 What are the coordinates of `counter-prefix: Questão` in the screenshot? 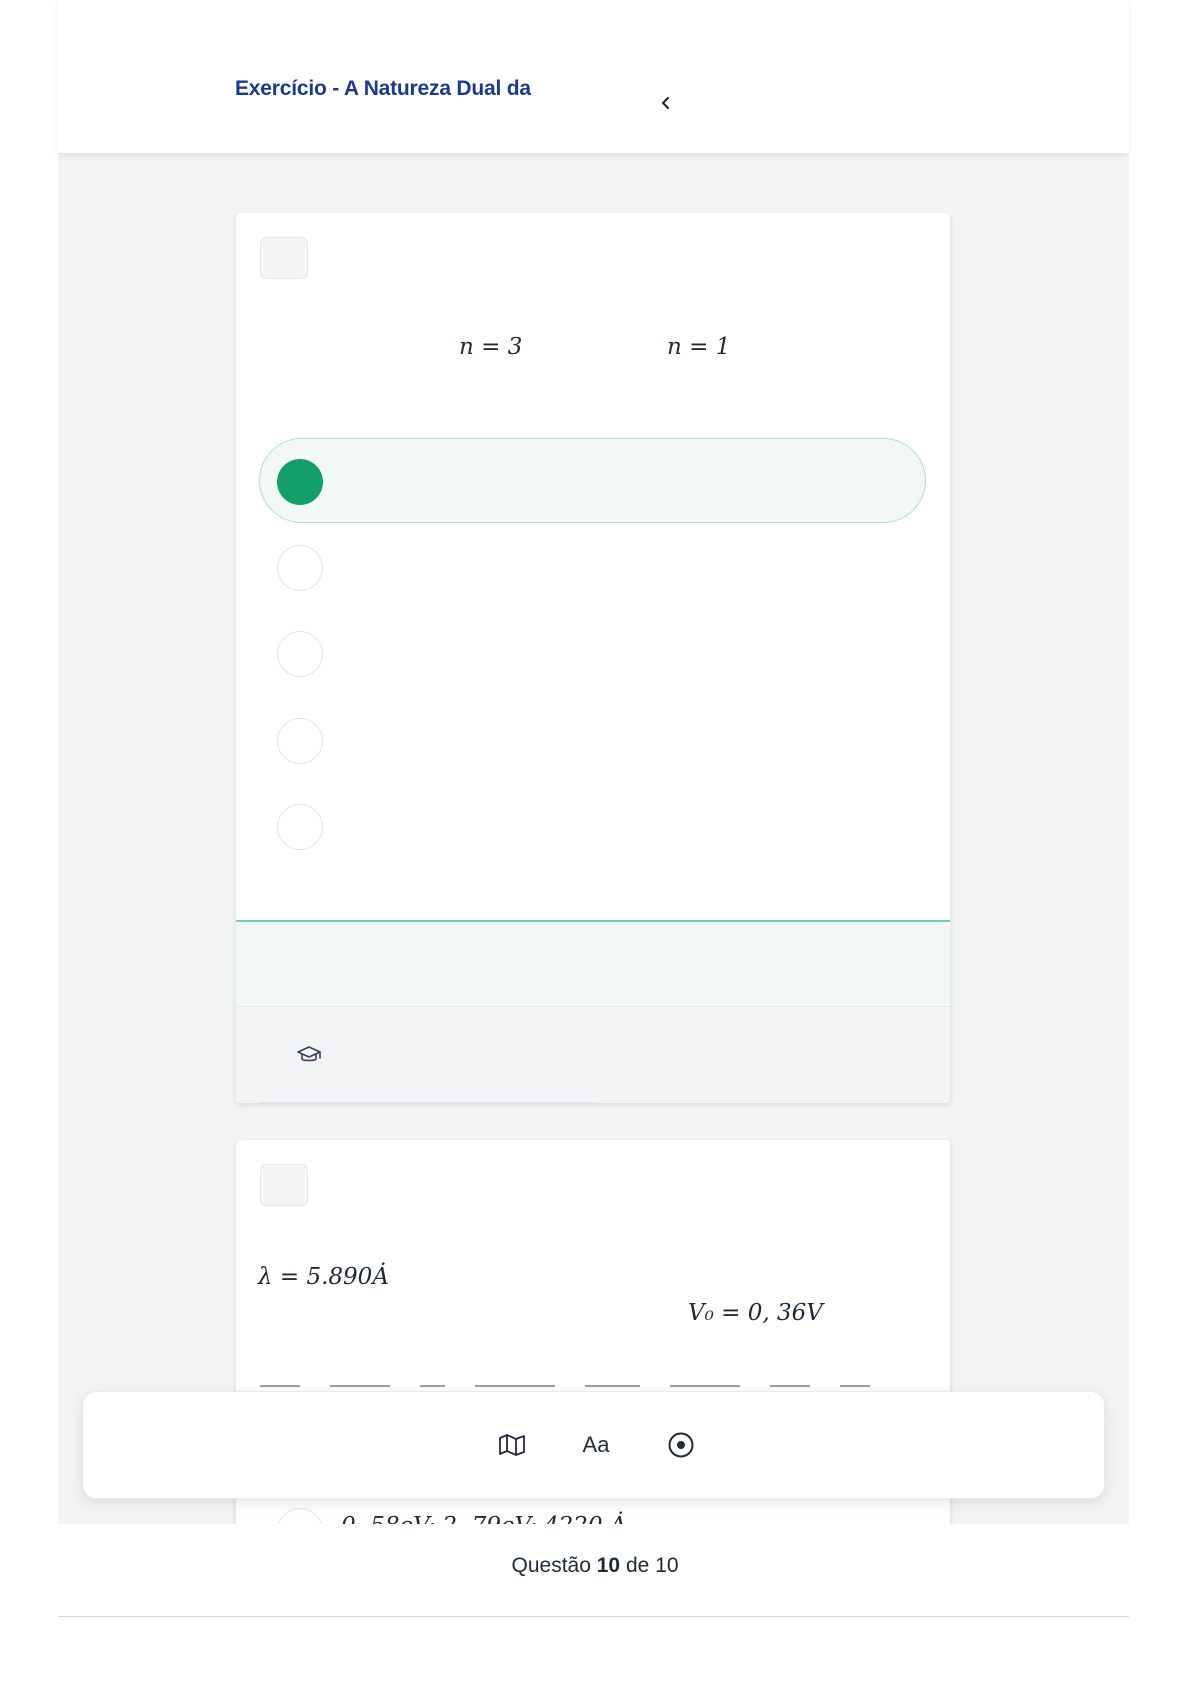 It's located at (551, 1565).